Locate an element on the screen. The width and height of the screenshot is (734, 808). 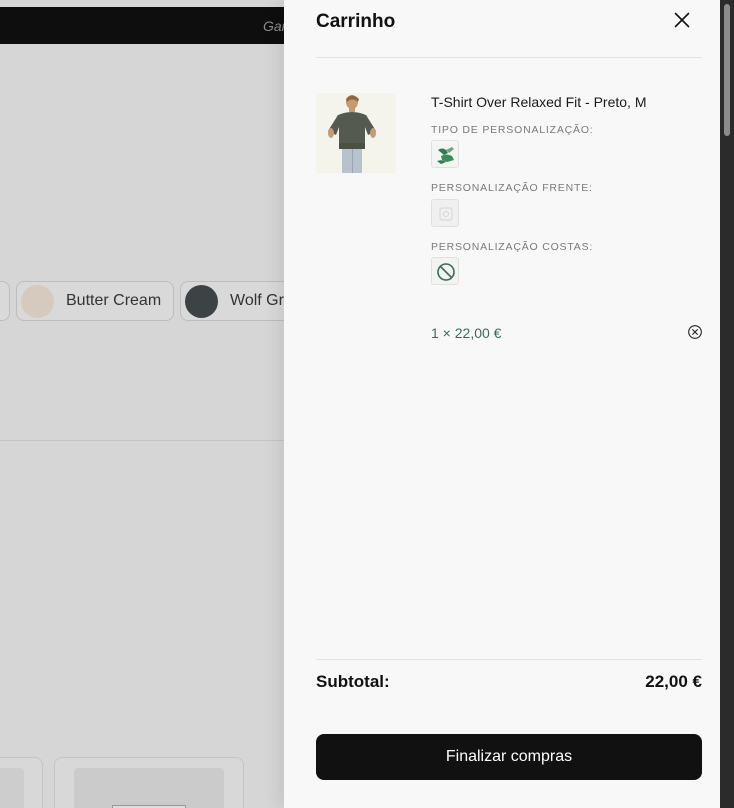
color-swatch-butter-cream: Butter Cream is located at coordinates (95, 301).